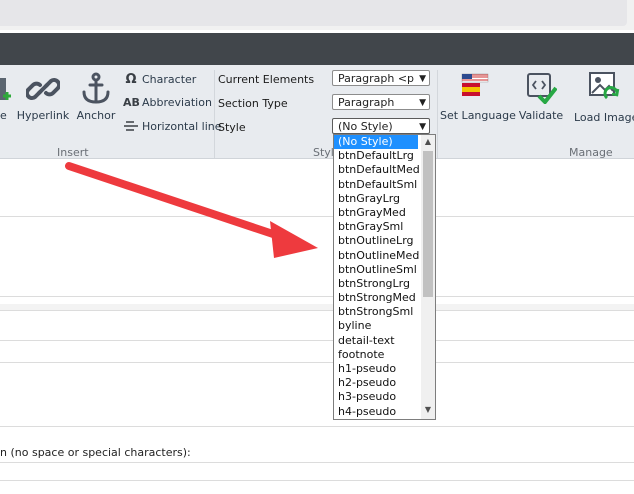 Image resolution: width=634 pixels, height=494 pixels. What do you see at coordinates (3, 115) in the screenshot?
I see `cut-off-button-label: e` at bounding box center [3, 115].